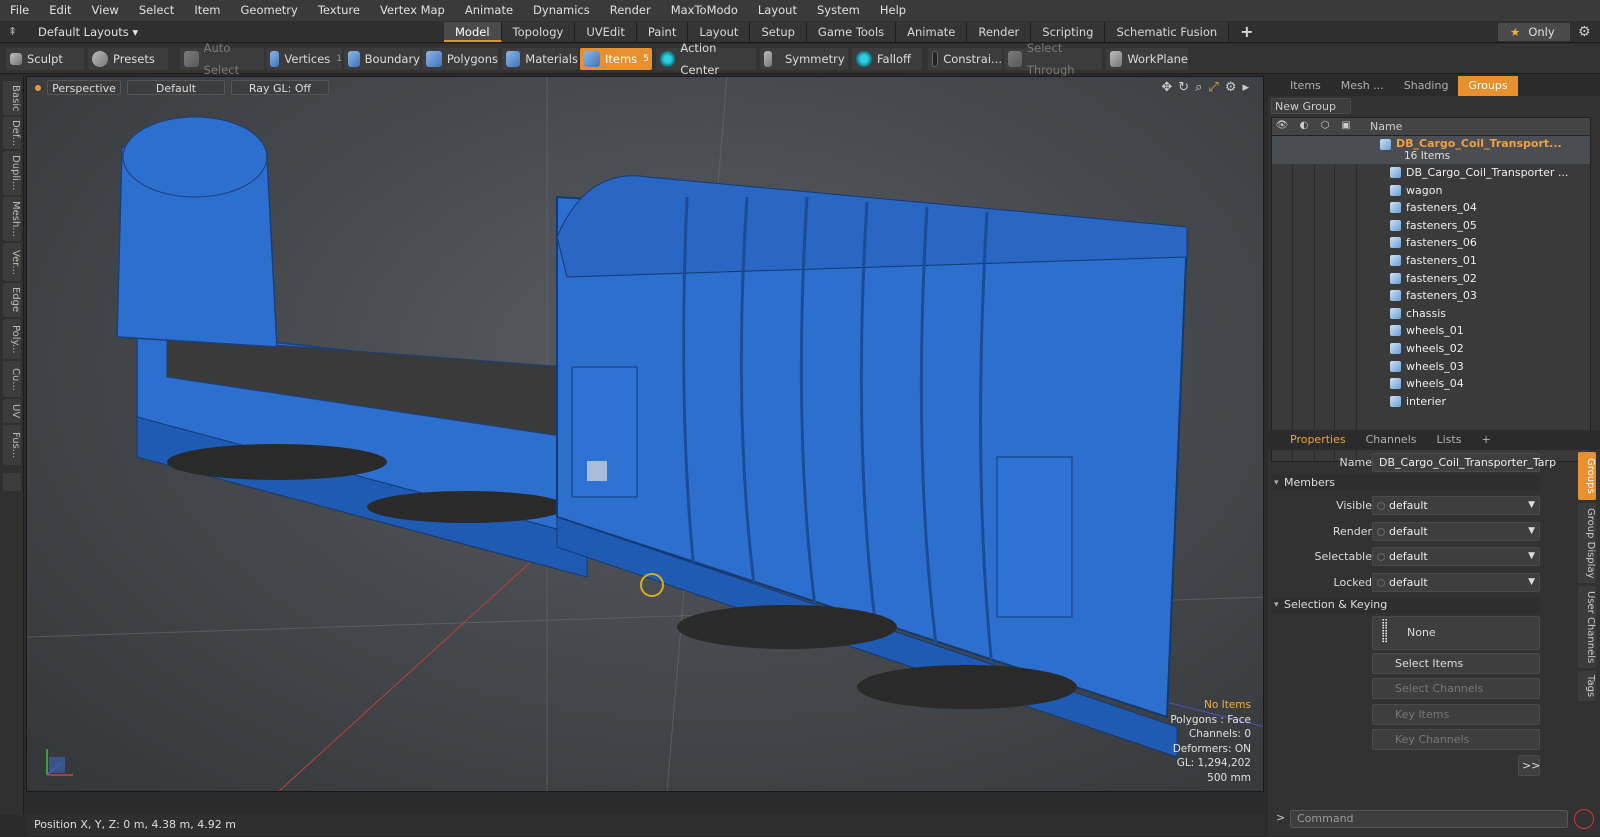 This screenshot has width=1600, height=837. What do you see at coordinates (804, 59) in the screenshot?
I see `symmetry-button: Symmetry` at bounding box center [804, 59].